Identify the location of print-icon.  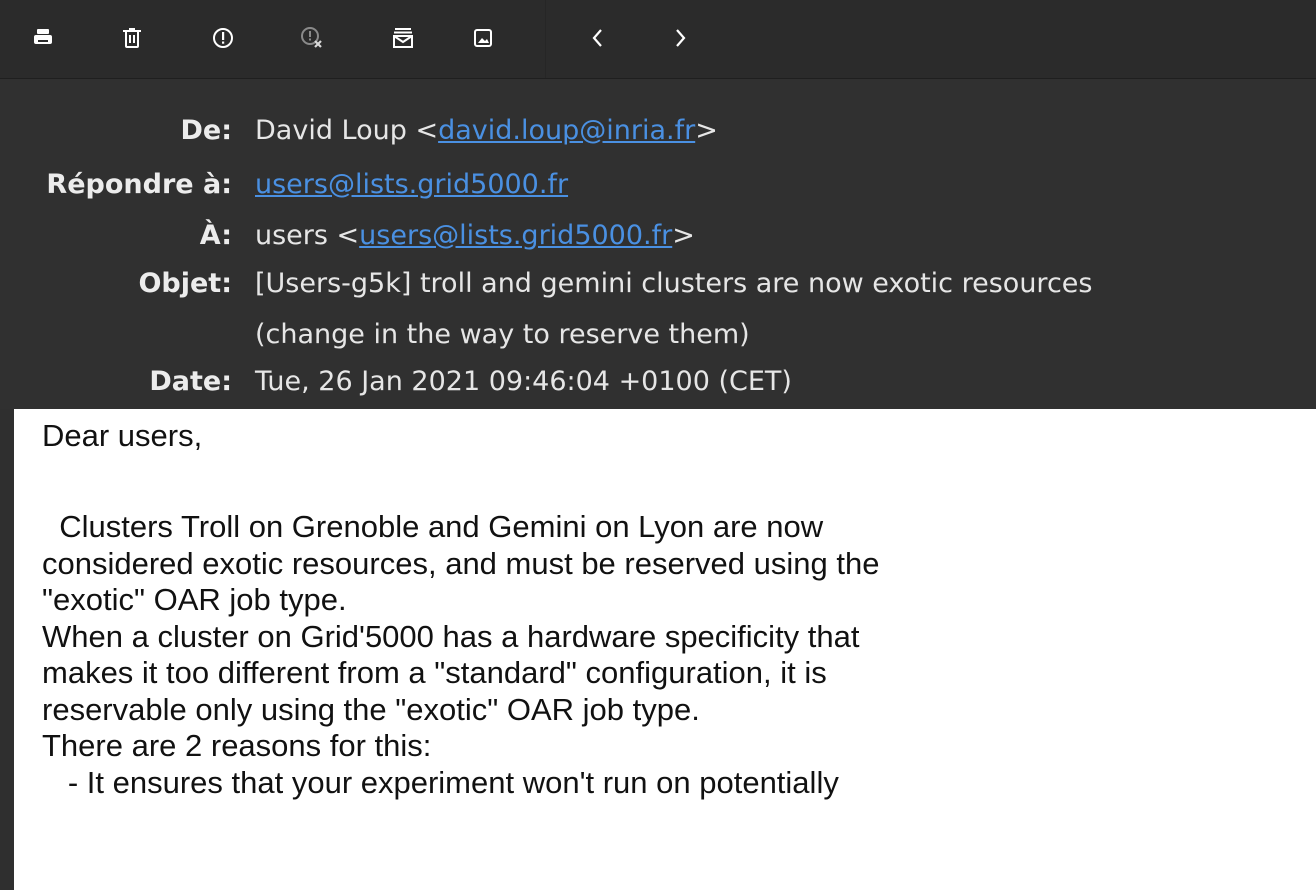
(43, 36).